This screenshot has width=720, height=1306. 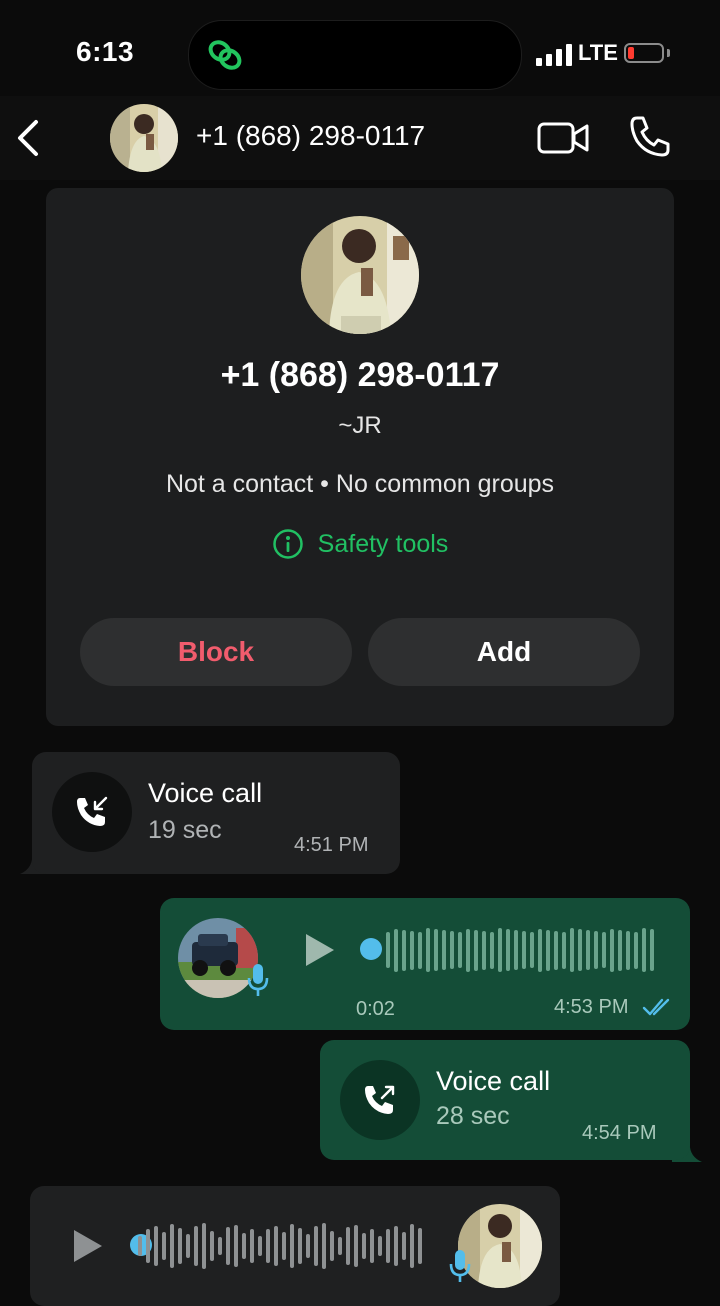 I want to click on outgoing-call-icon, so click(x=380, y=1099).